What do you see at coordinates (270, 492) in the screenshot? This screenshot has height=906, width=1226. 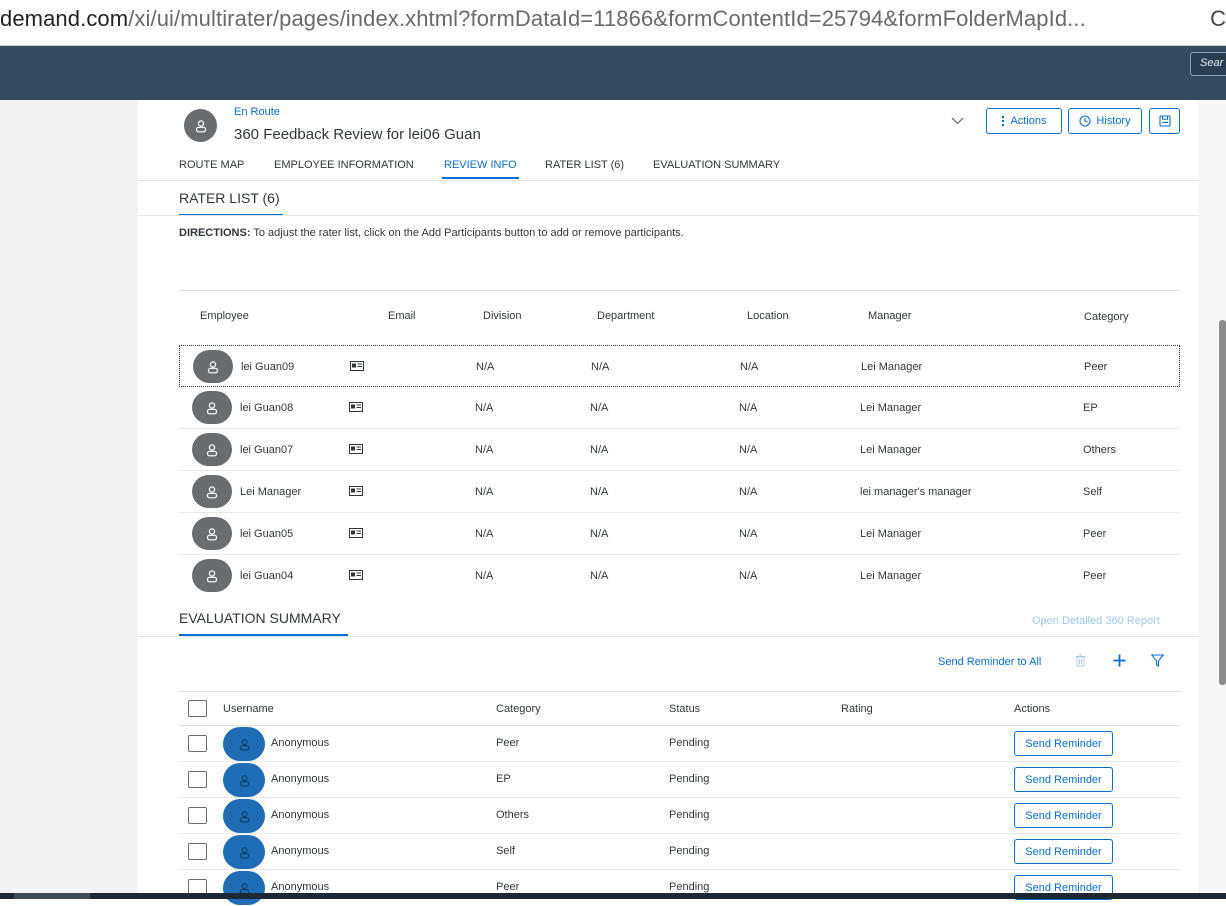 I see `rater-name: Lei Manager` at bounding box center [270, 492].